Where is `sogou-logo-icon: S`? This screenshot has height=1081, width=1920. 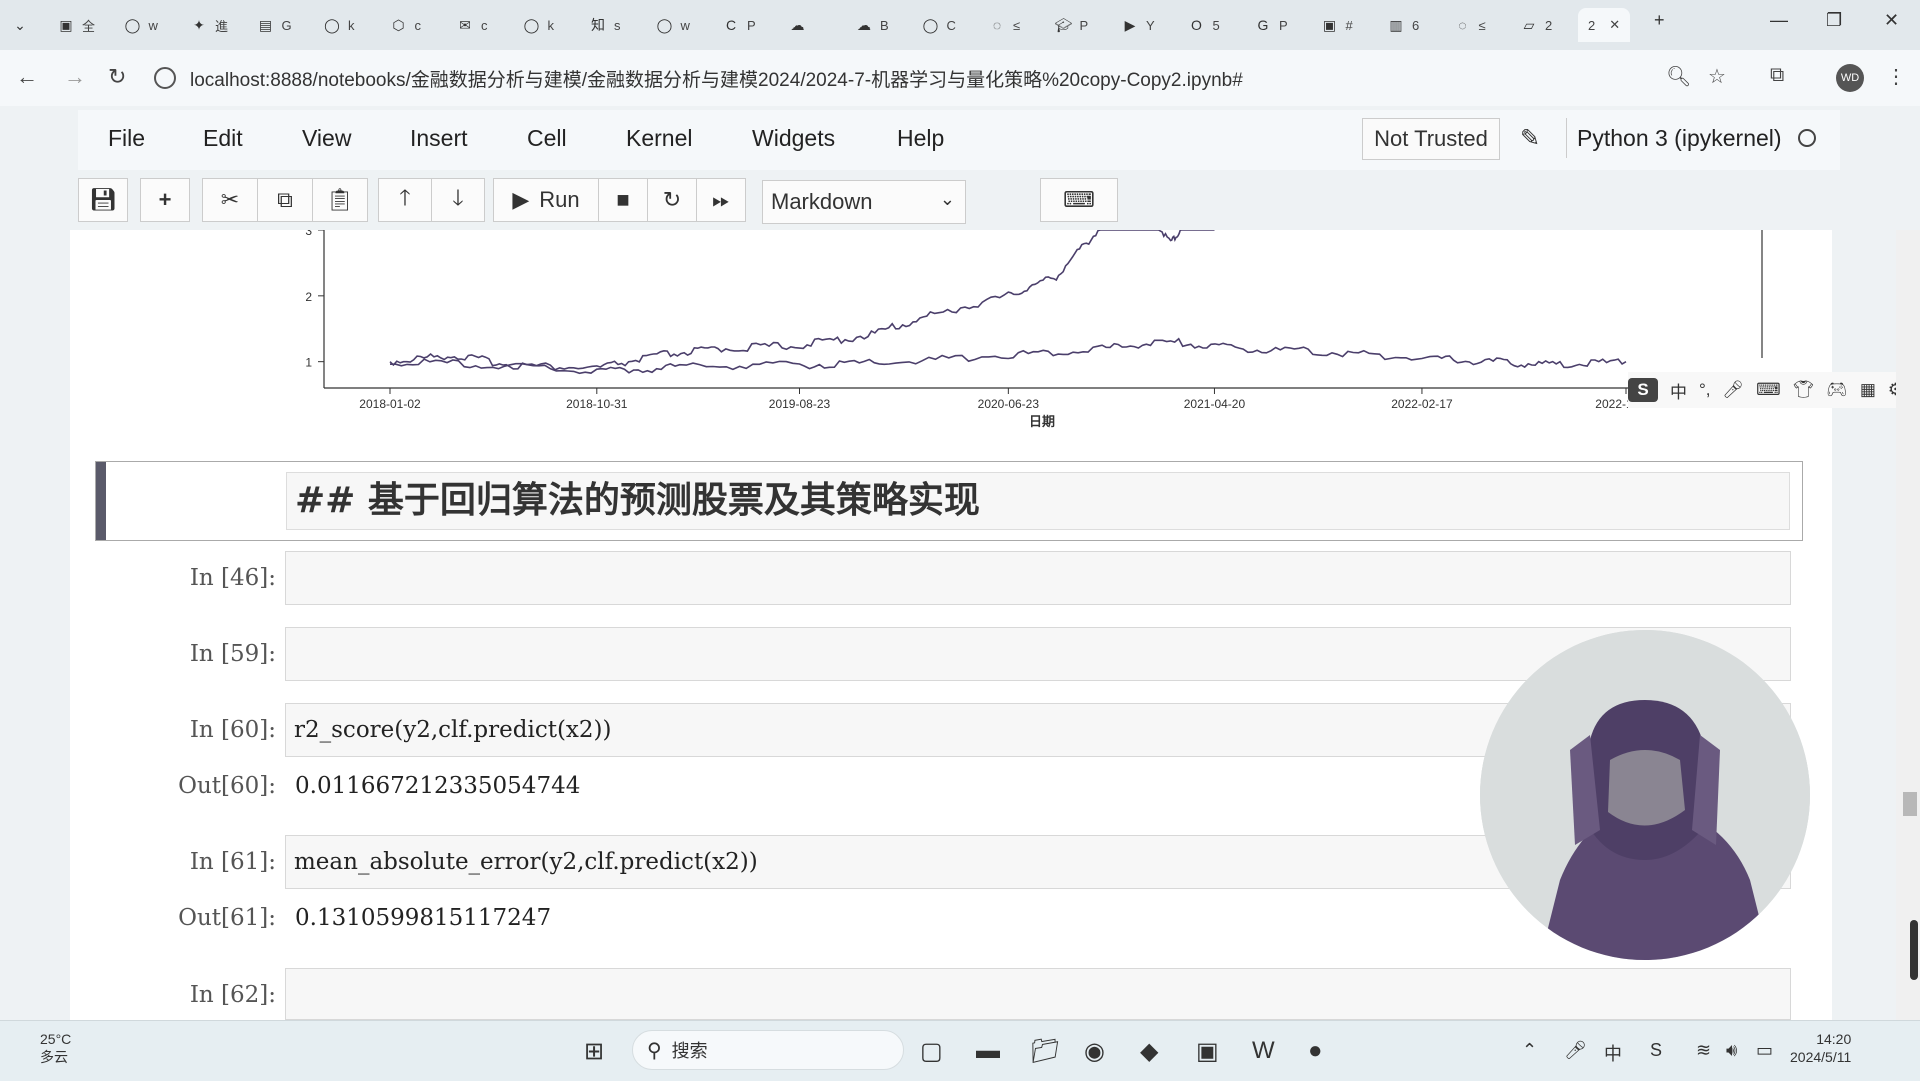 sogou-logo-icon: S is located at coordinates (1643, 390).